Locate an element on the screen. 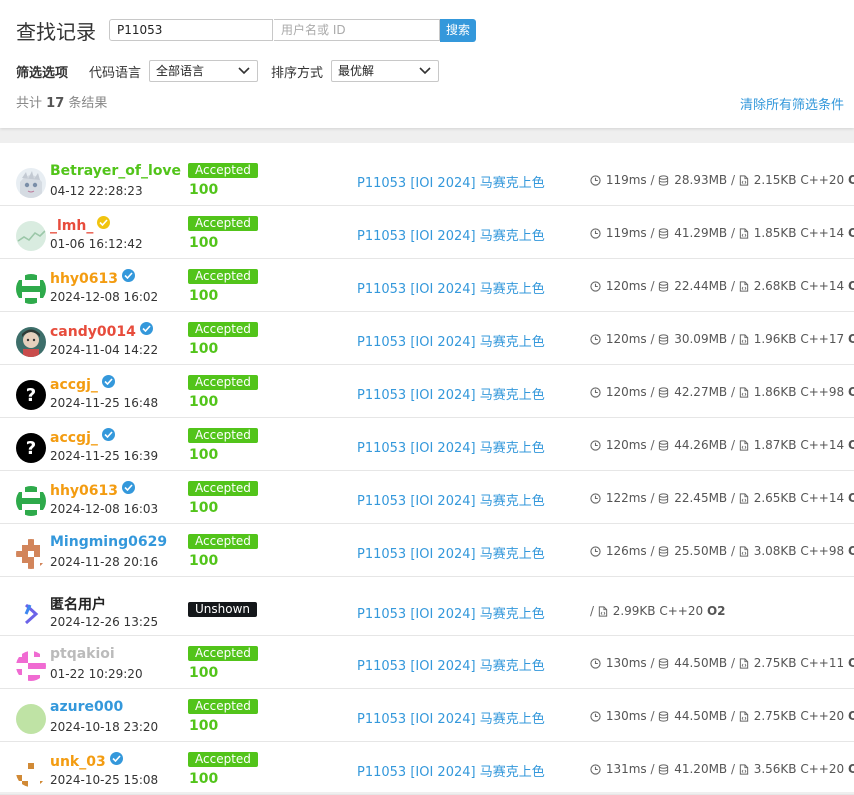 This screenshot has width=854, height=795. submission-stats: 126ms / 25.50MB / 3.08KB C++98 O2 is located at coordinates (722, 551).